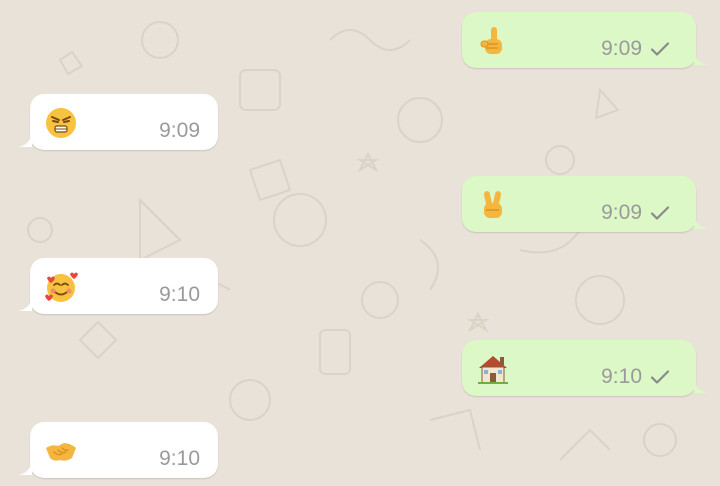 The width and height of the screenshot is (720, 486). I want to click on victory-hand-icon, so click(492, 204).